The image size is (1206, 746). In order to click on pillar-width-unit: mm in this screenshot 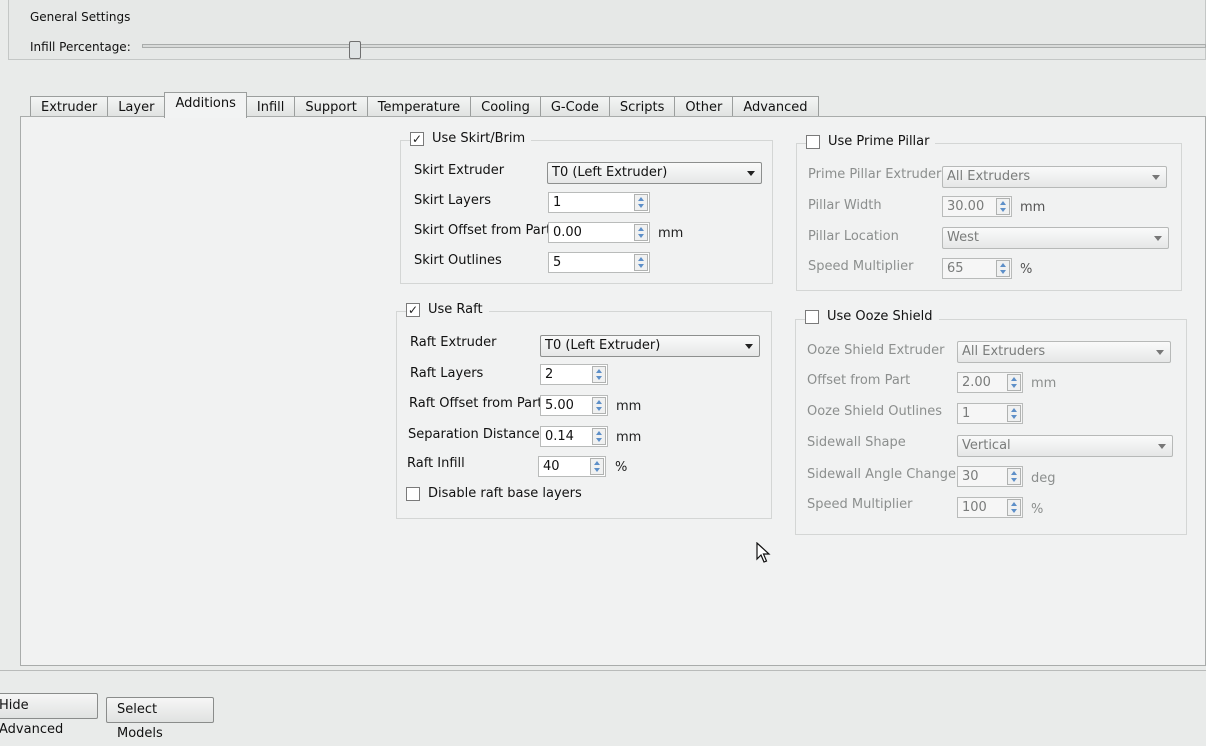, I will do `click(1033, 207)`.